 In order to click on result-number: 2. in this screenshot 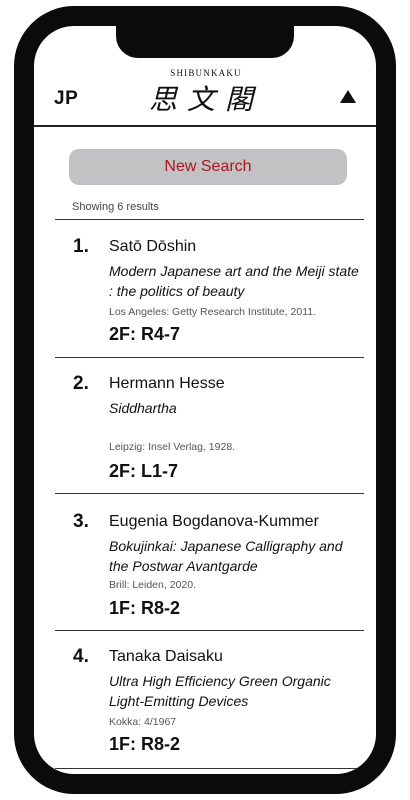, I will do `click(81, 383)`.